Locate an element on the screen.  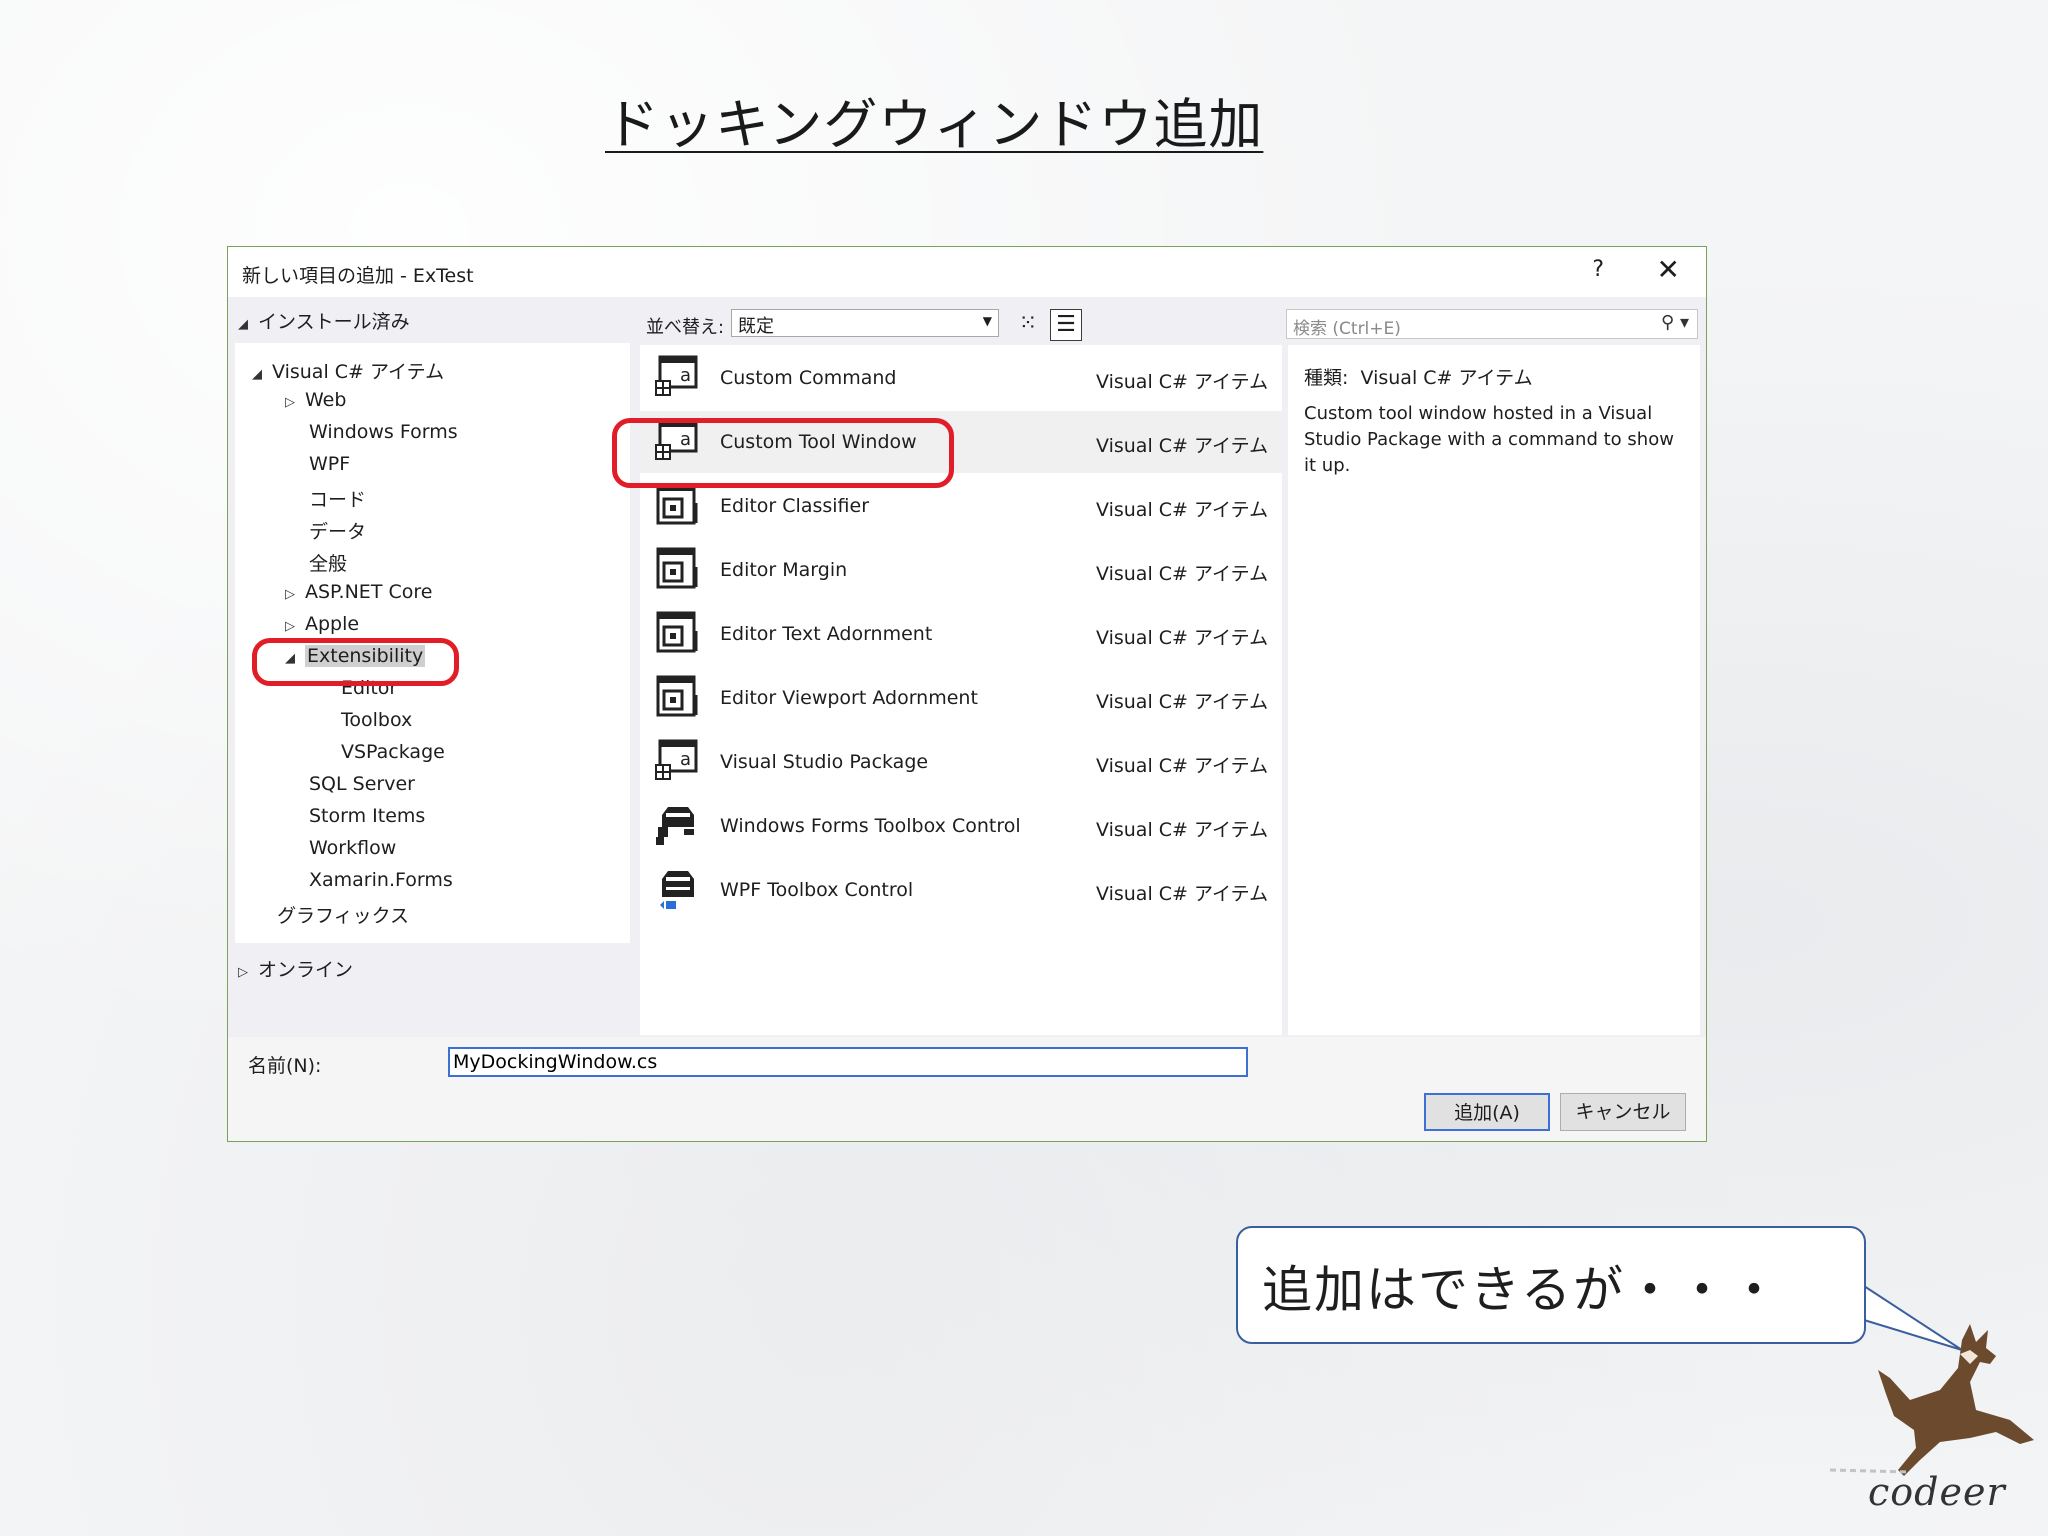
template-row: Editor Viewport Adornment Visual C# アイテム is located at coordinates (961, 698).